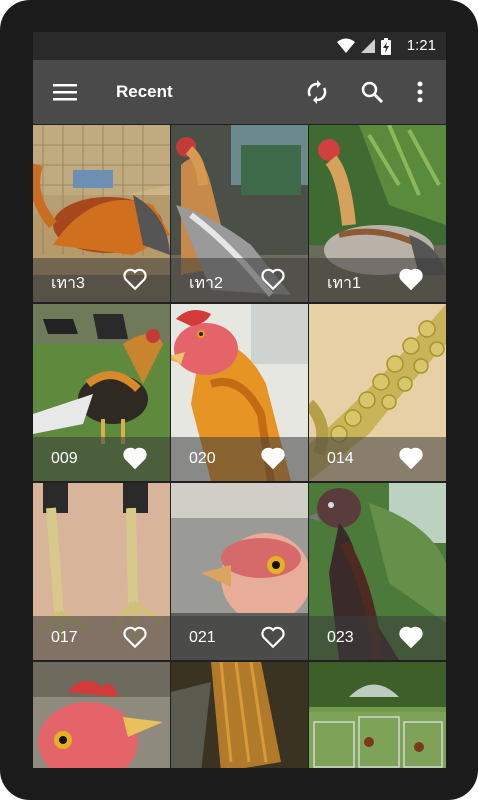 The image size is (478, 800). I want to click on menu-button, so click(65, 92).